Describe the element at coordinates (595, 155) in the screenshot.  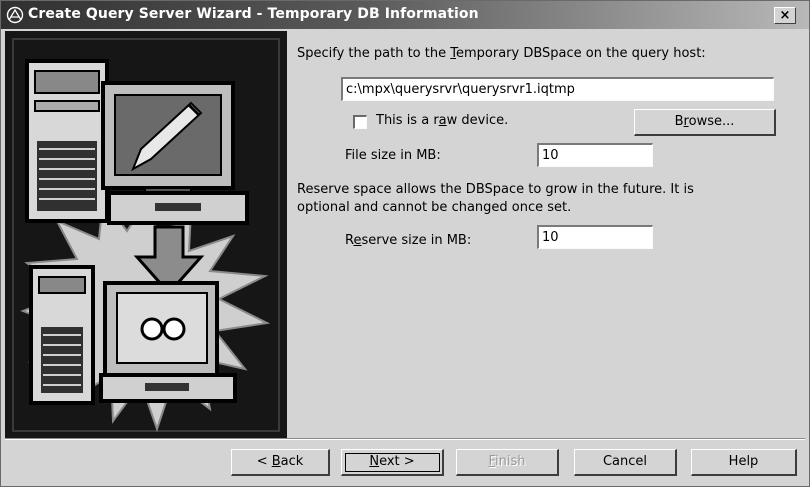
I see `file-size-input: 10` at that location.